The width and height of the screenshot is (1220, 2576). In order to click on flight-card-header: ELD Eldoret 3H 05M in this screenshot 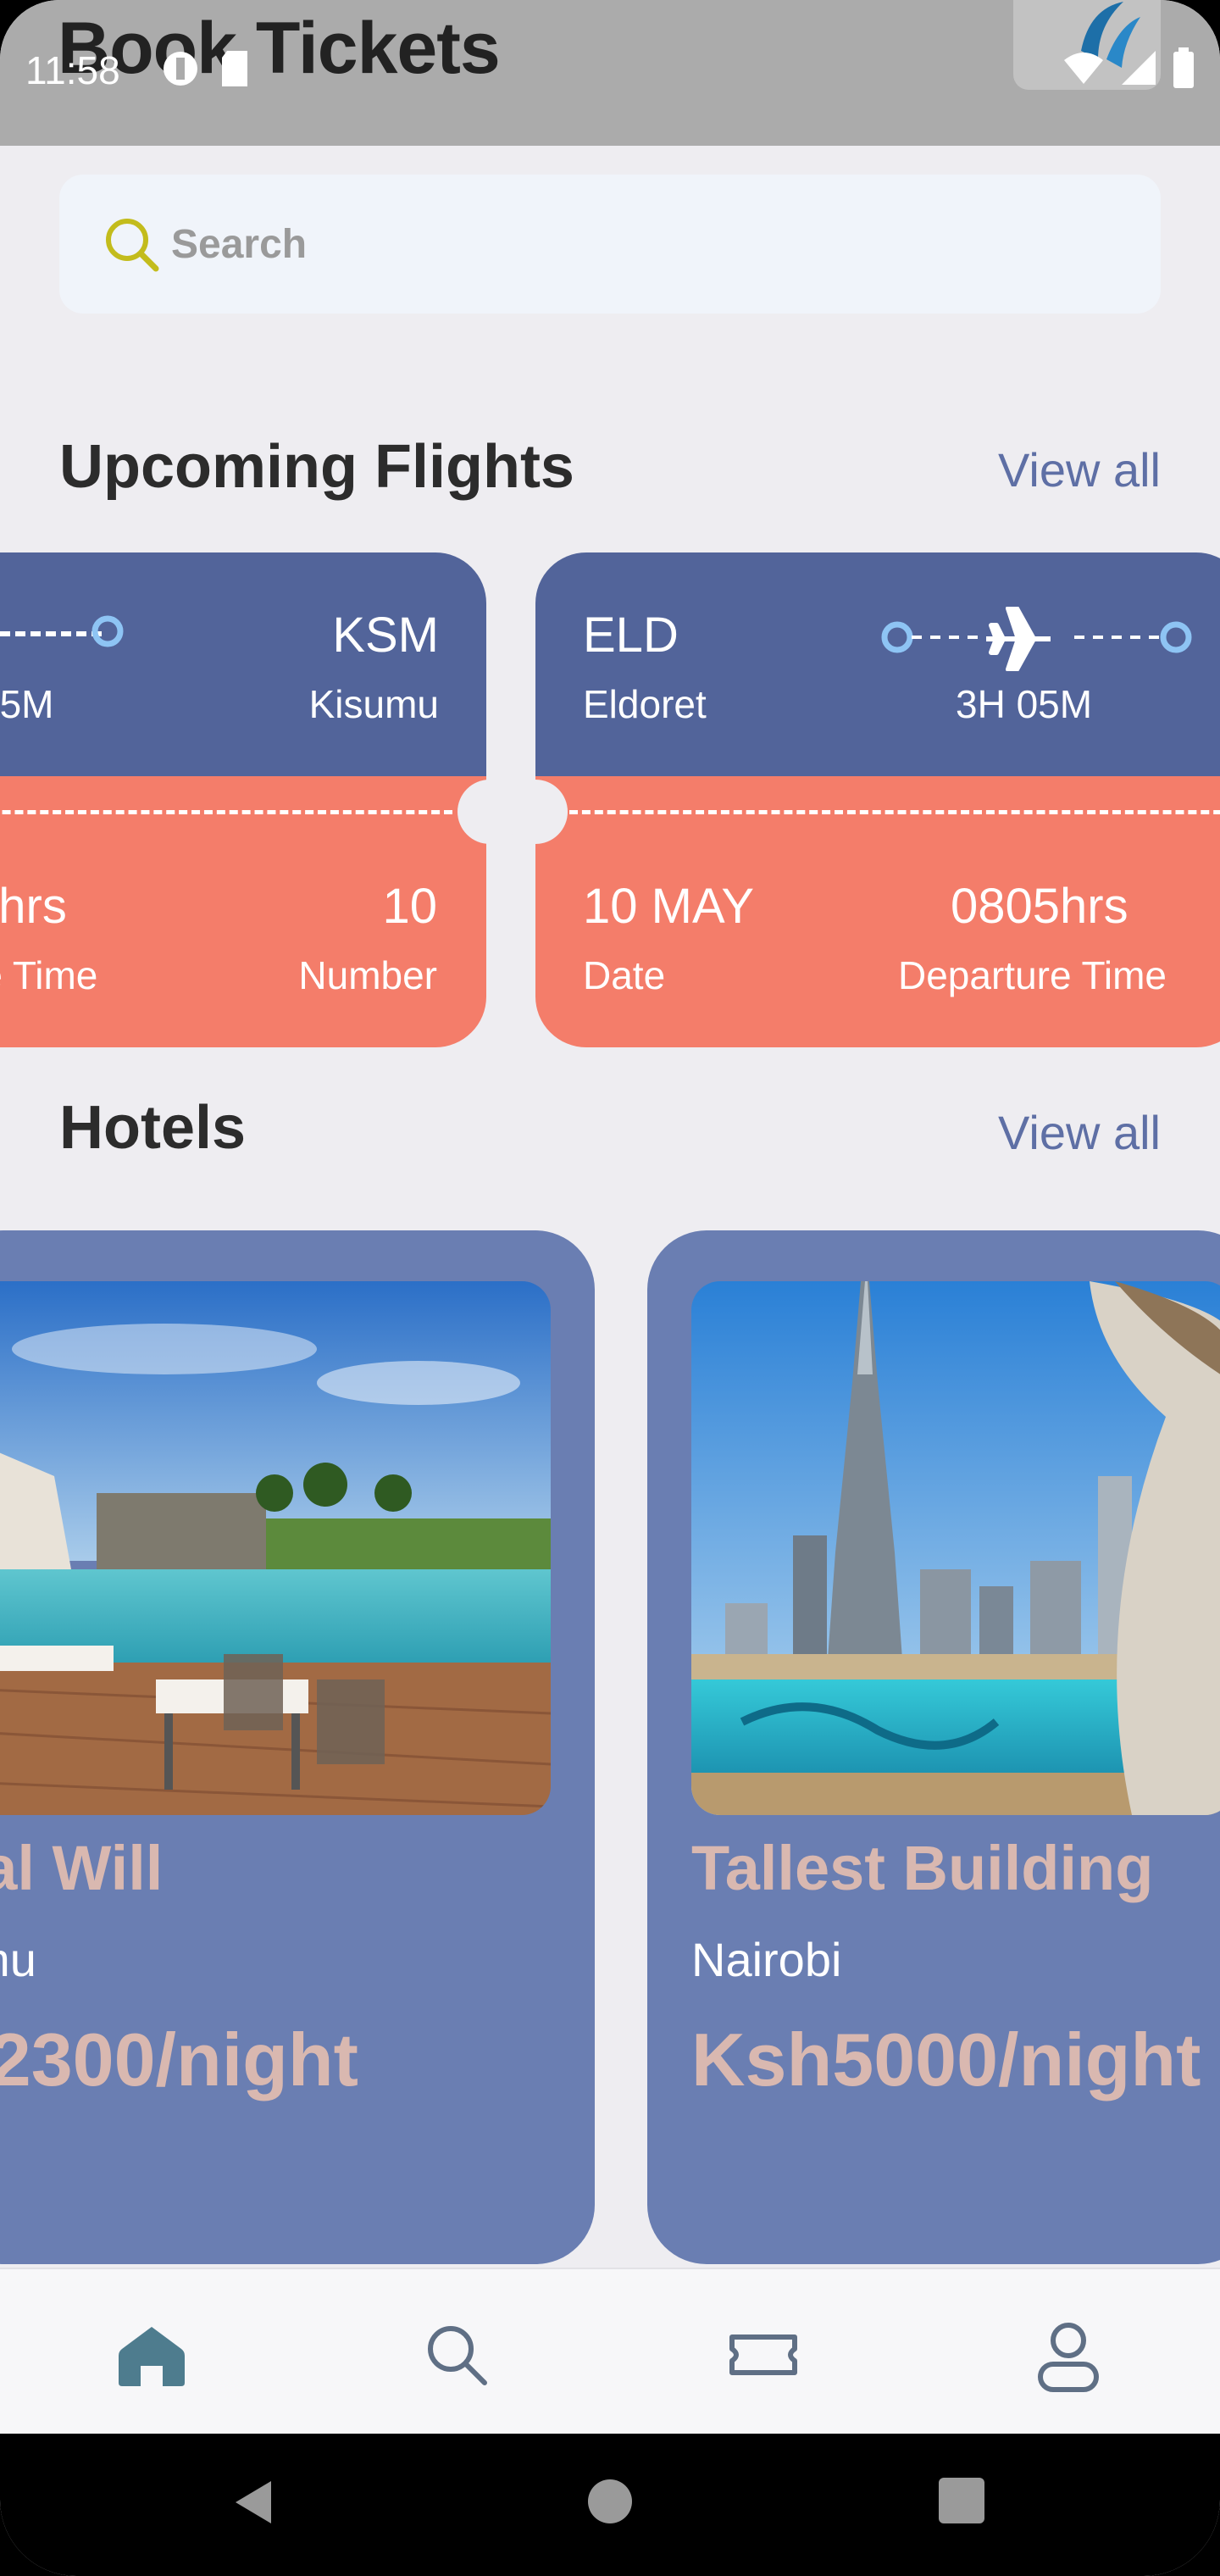, I will do `click(877, 664)`.